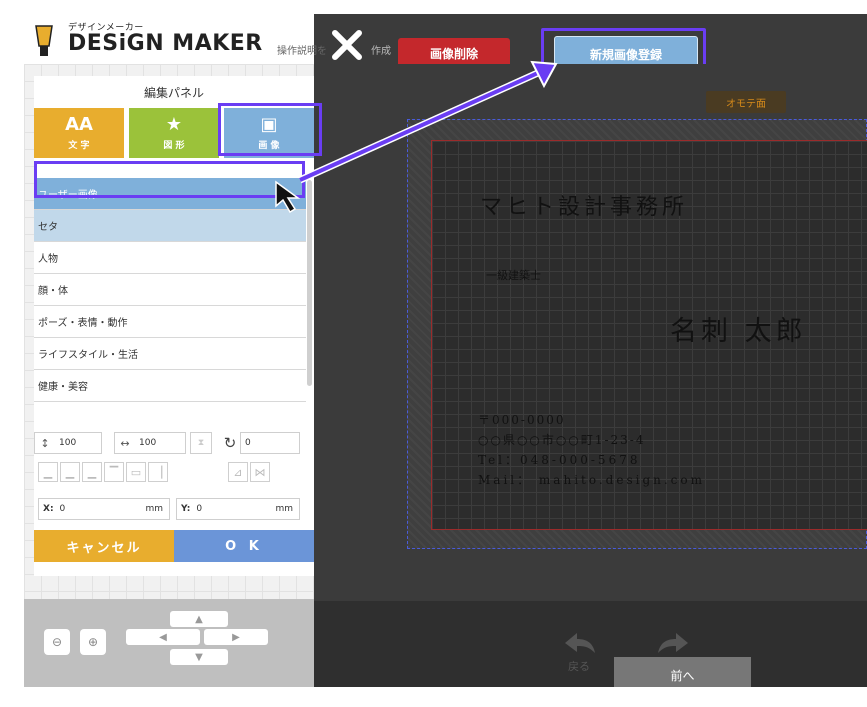 The width and height of the screenshot is (867, 707). I want to click on undo-button: 戻る, so click(579, 651).